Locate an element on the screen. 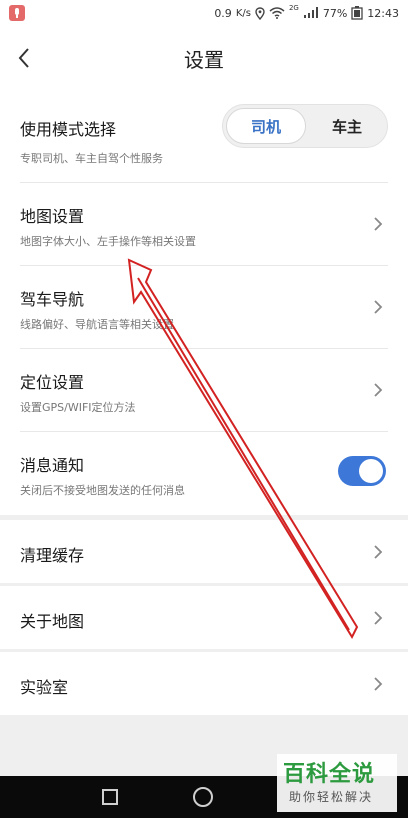 The height and width of the screenshot is (818, 408). driving-nav-title: 驾车导航 is located at coordinates (52, 299).